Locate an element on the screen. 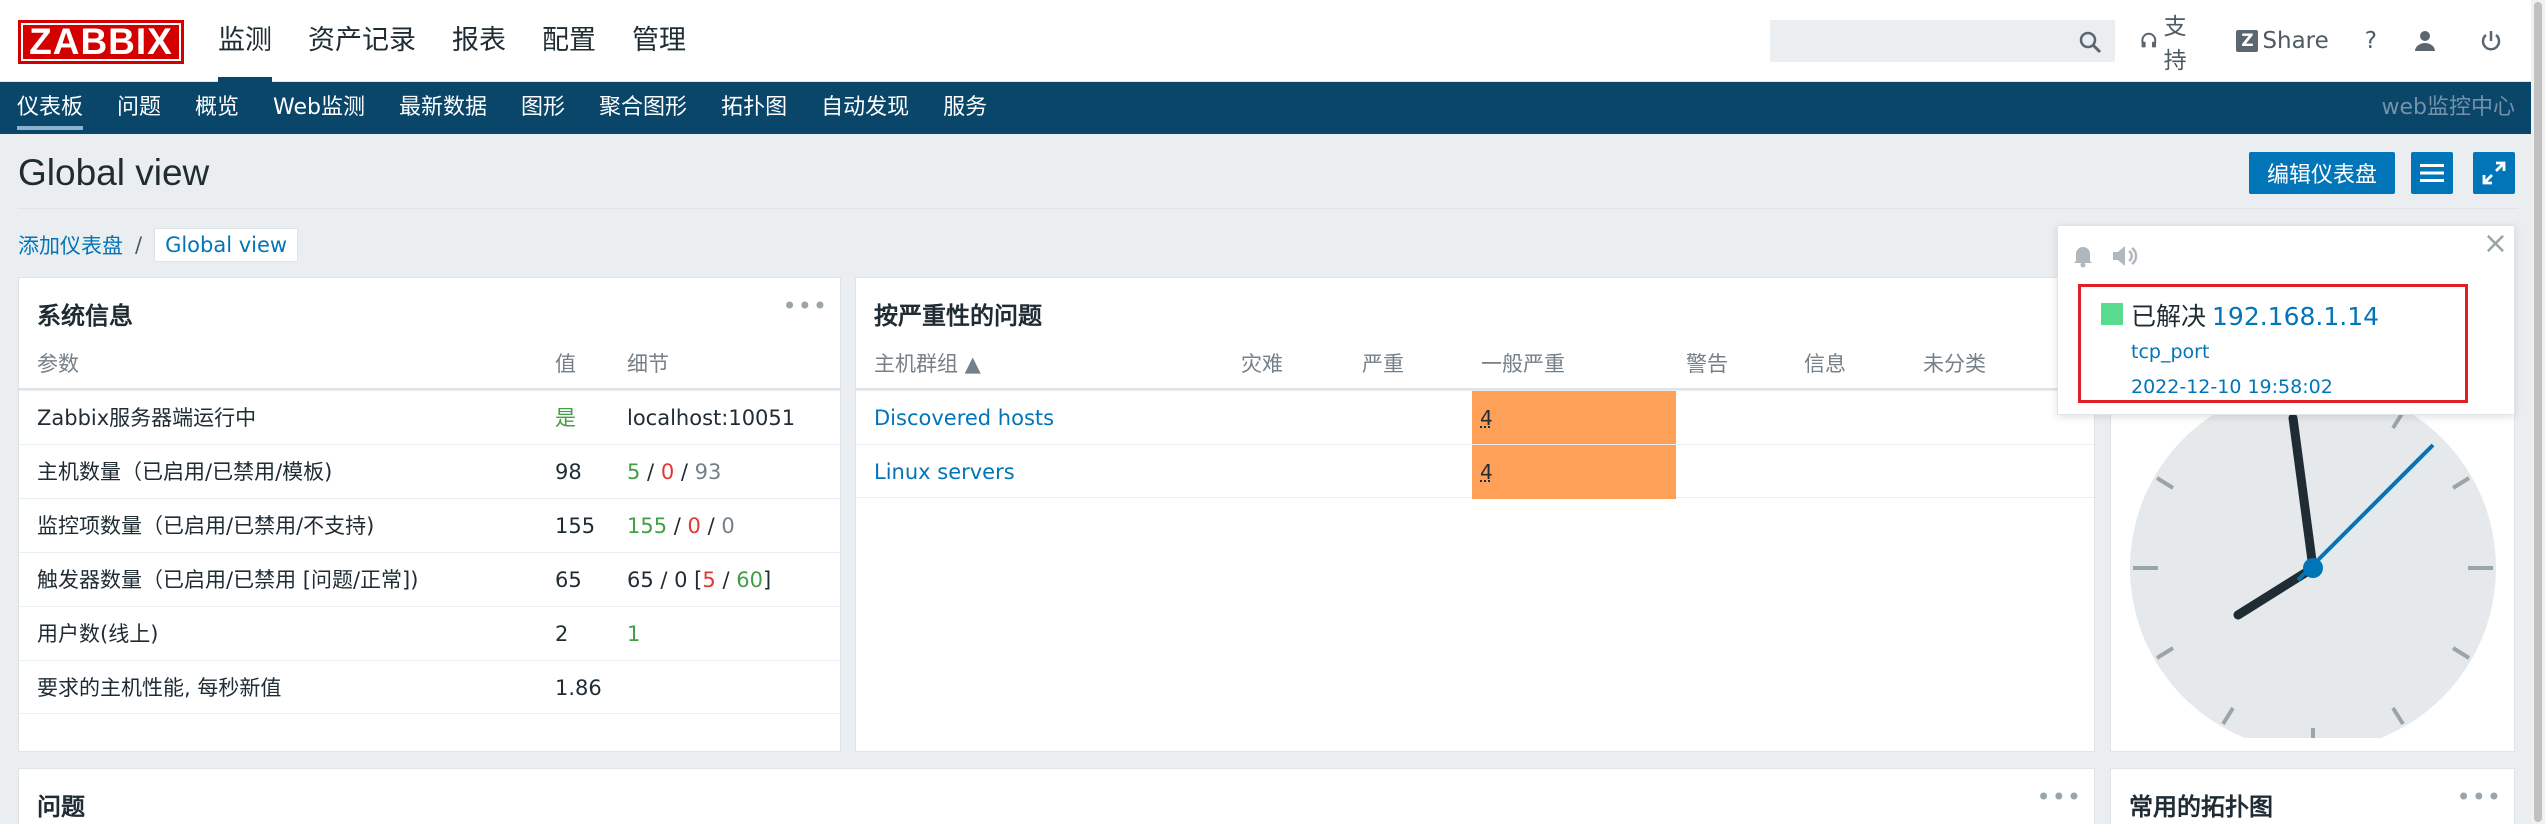 This screenshot has width=2545, height=824. support-link: 支持 is located at coordinates (2170, 41).